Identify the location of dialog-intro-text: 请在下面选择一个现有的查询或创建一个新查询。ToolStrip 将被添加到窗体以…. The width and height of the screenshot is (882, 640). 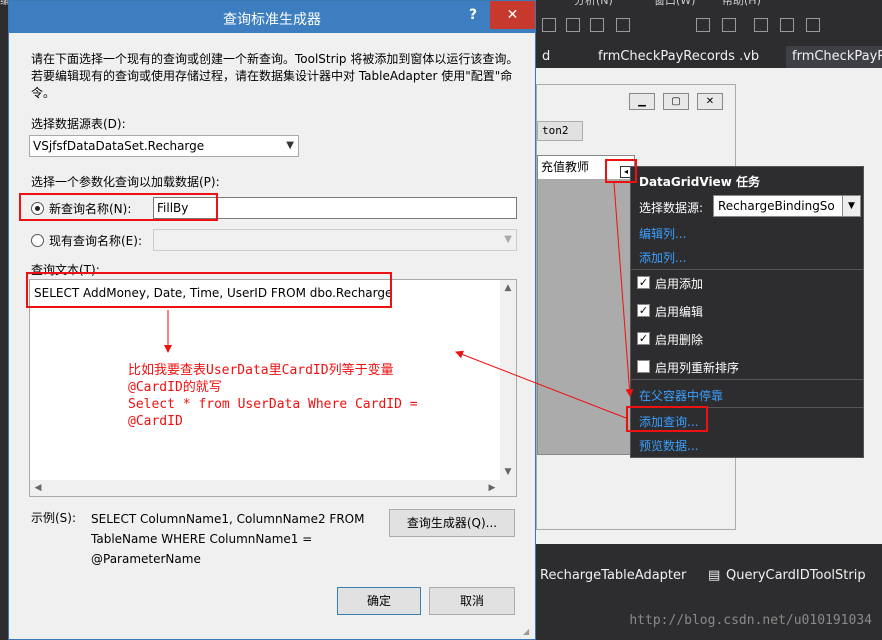
(275, 76).